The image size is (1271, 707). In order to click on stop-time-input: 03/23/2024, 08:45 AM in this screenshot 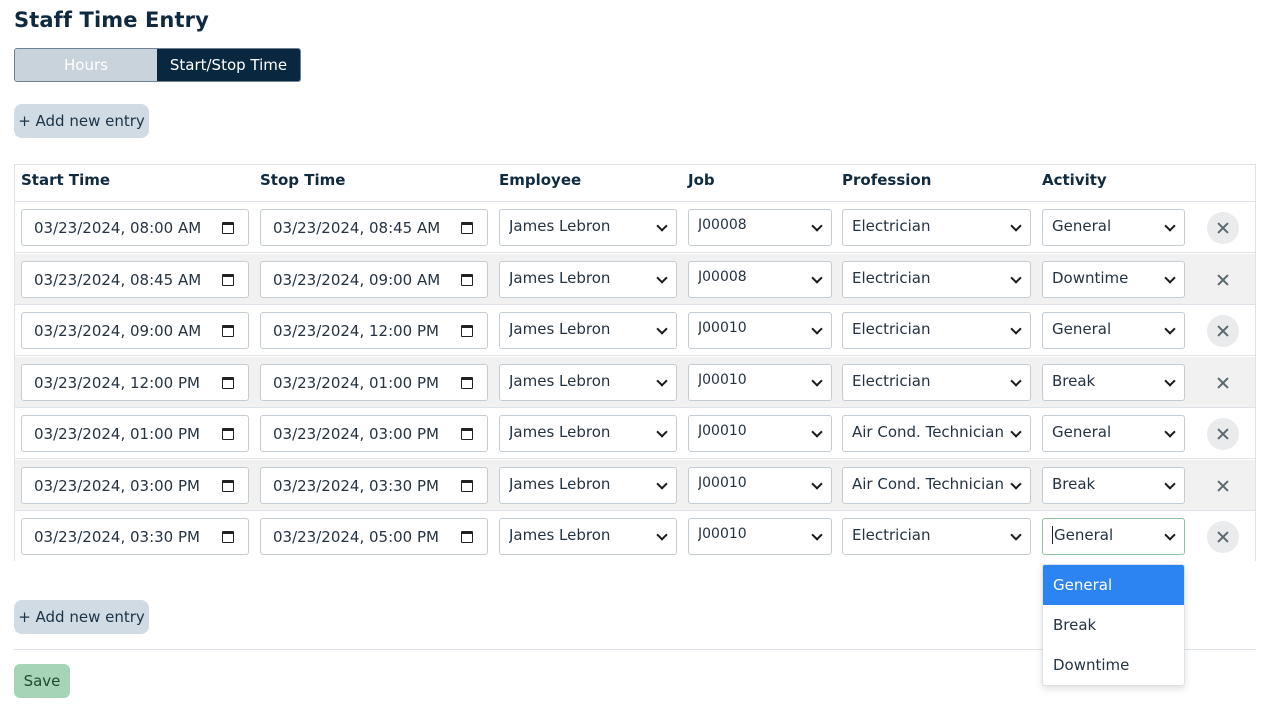, I will do `click(374, 227)`.